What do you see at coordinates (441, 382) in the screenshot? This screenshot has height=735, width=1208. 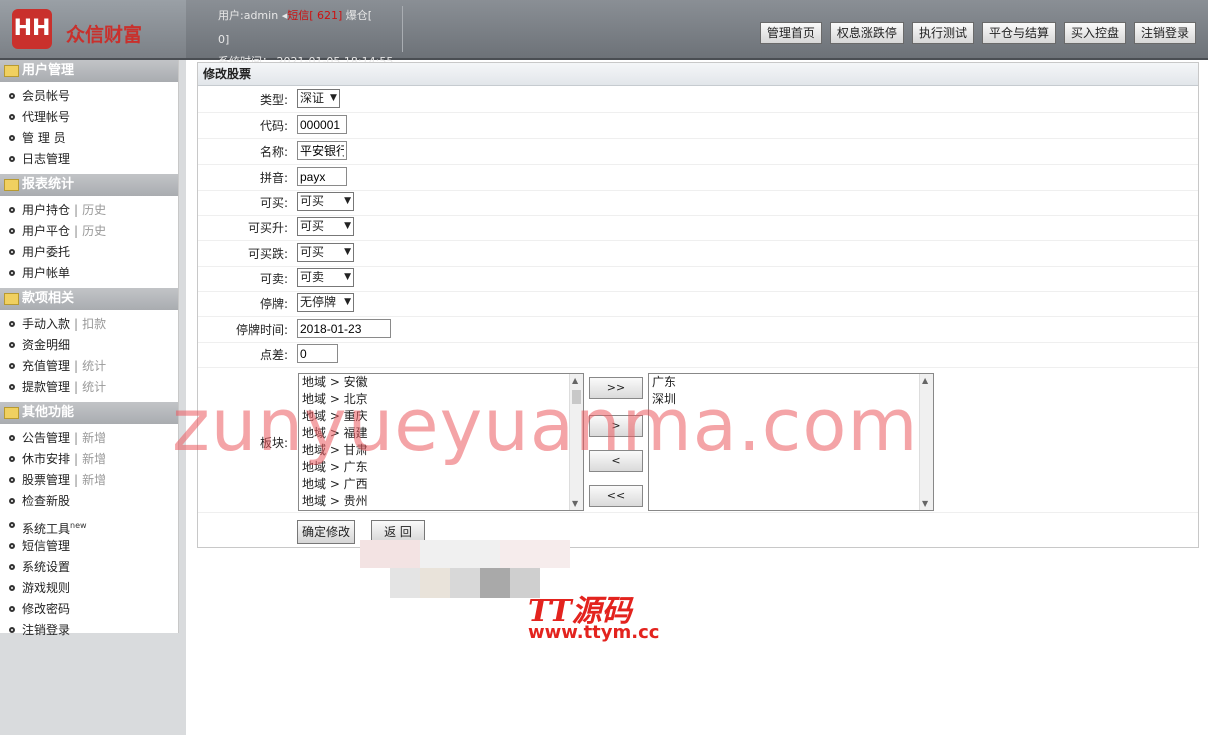 I see `list-item: 地域 > 安徽` at bounding box center [441, 382].